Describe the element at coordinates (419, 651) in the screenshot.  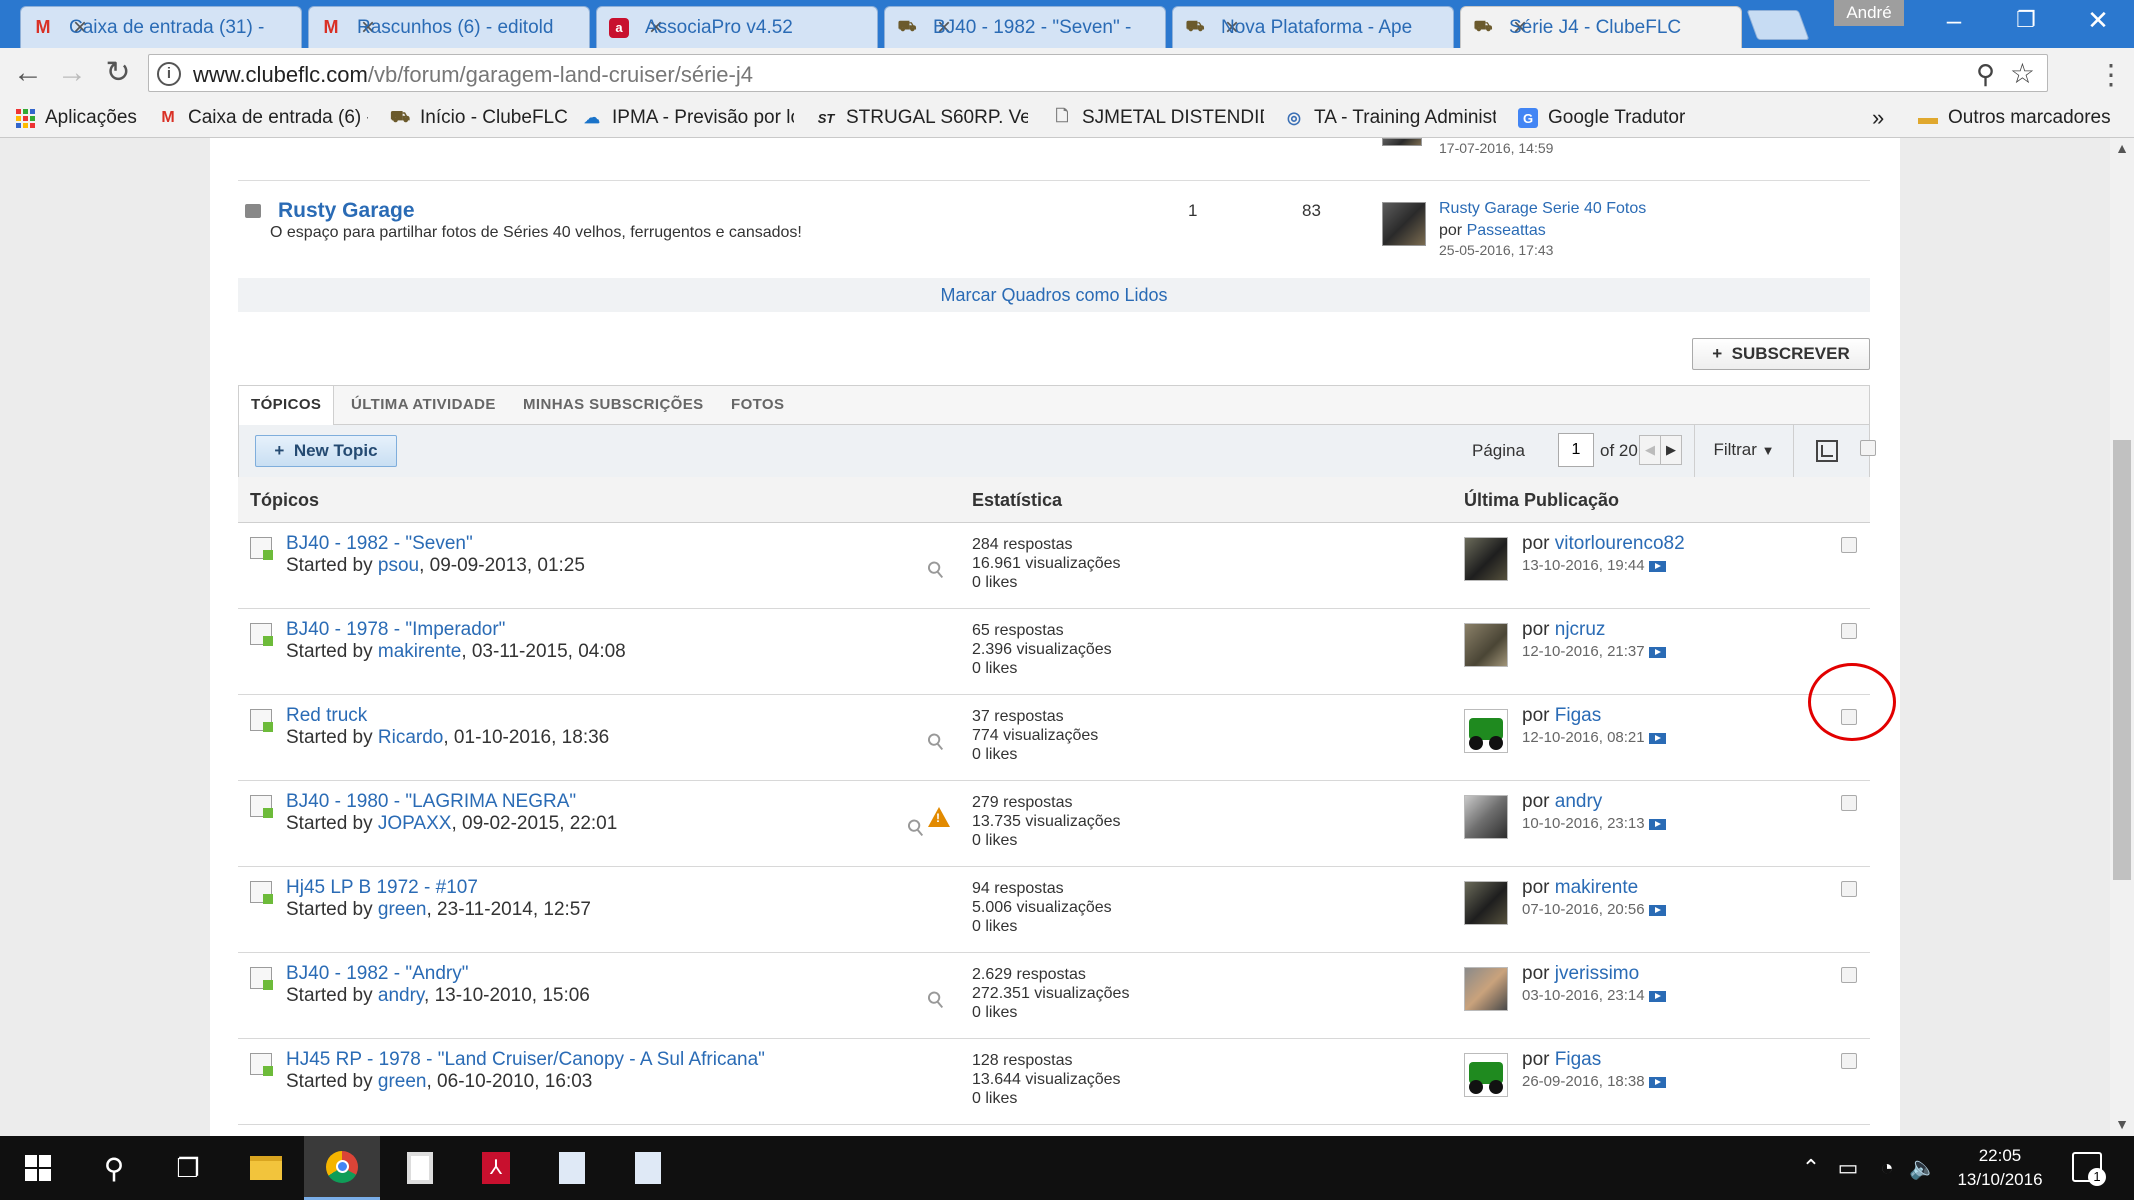
I see `topic-author-link: makirente` at that location.